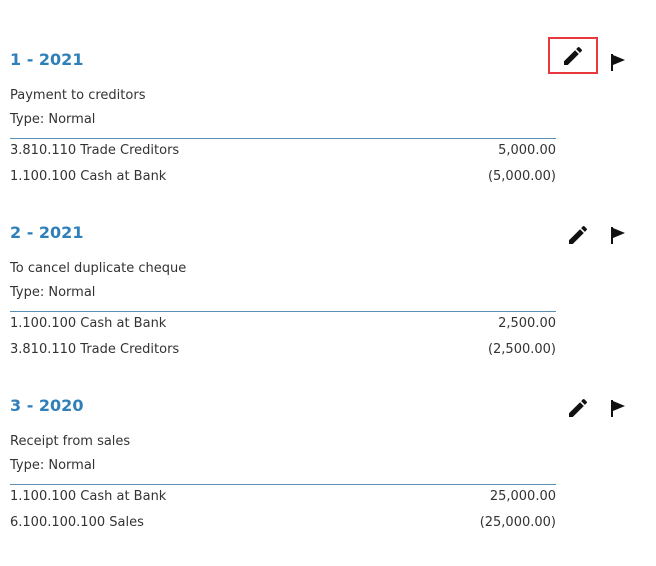  I want to click on amount: (25,000.00), so click(517, 522).